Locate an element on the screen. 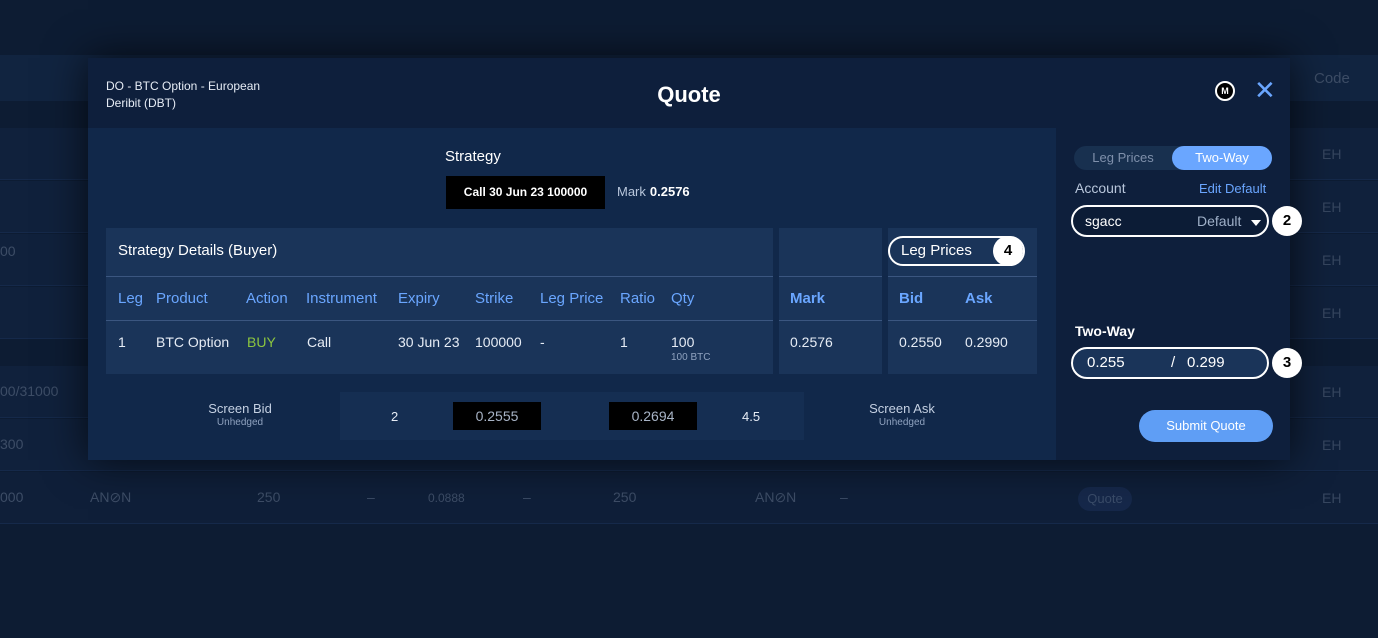 The image size is (1378, 638). screen-ask-label: Screen Ask Unhedged is located at coordinates (902, 416).